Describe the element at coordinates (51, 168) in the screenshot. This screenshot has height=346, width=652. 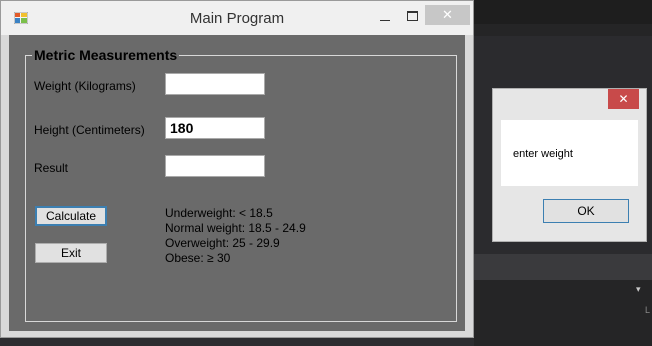
I see `result-label: Result` at that location.